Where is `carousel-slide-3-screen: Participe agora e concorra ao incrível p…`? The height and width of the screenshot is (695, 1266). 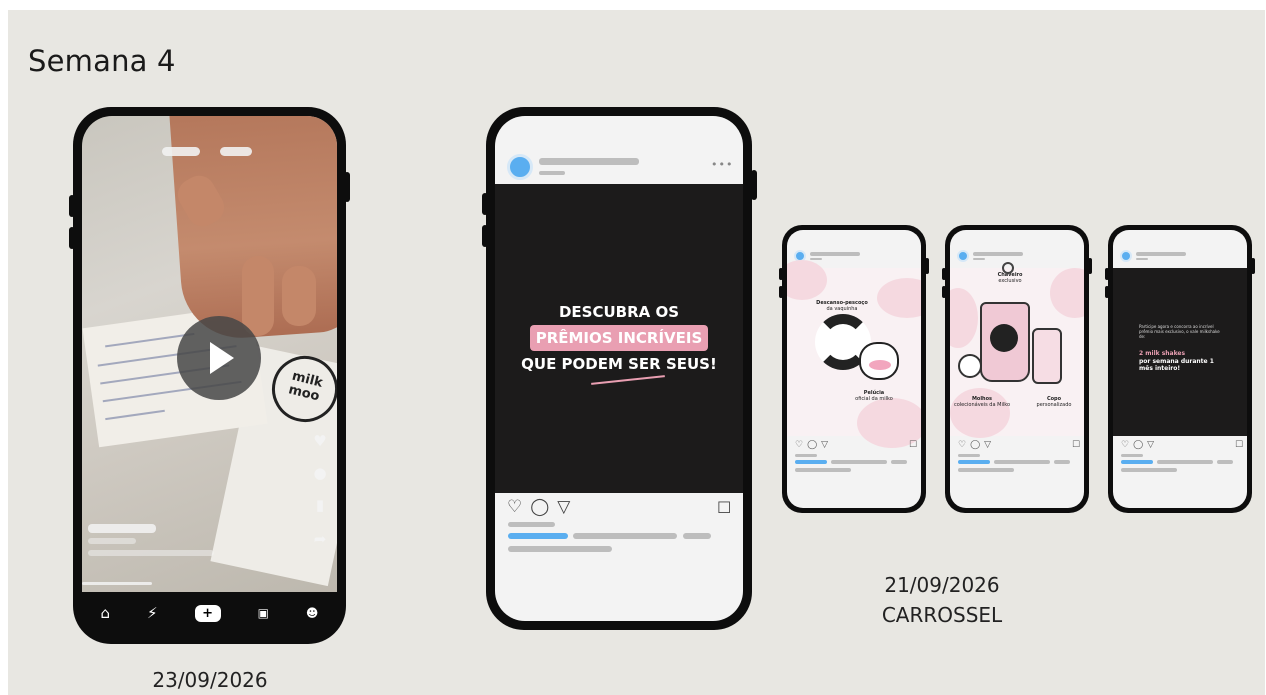 carousel-slide-3-screen: Participe agora e concorra ao incrível p… is located at coordinates (1180, 369).